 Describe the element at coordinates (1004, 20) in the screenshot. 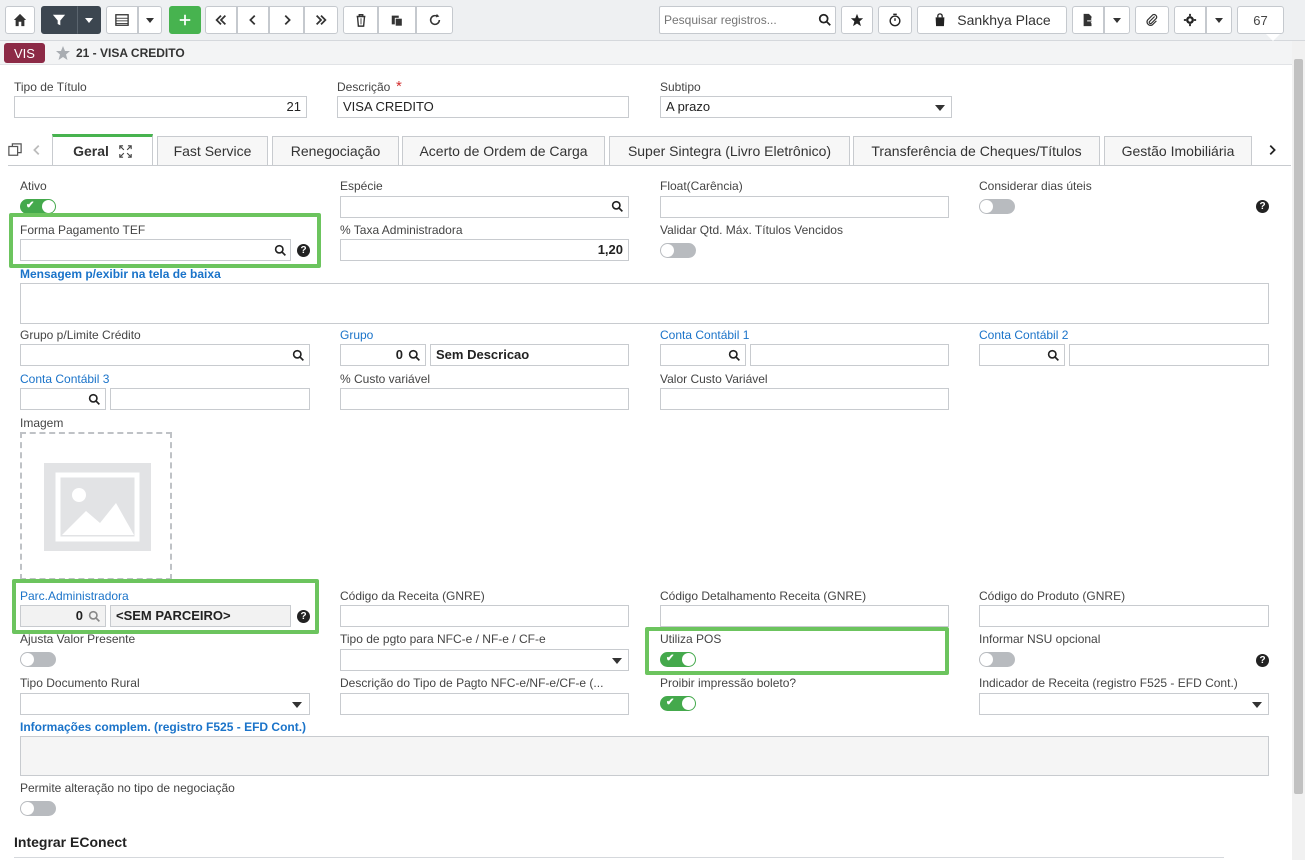

I see `sankhya-place-label: Sankhya Place` at that location.